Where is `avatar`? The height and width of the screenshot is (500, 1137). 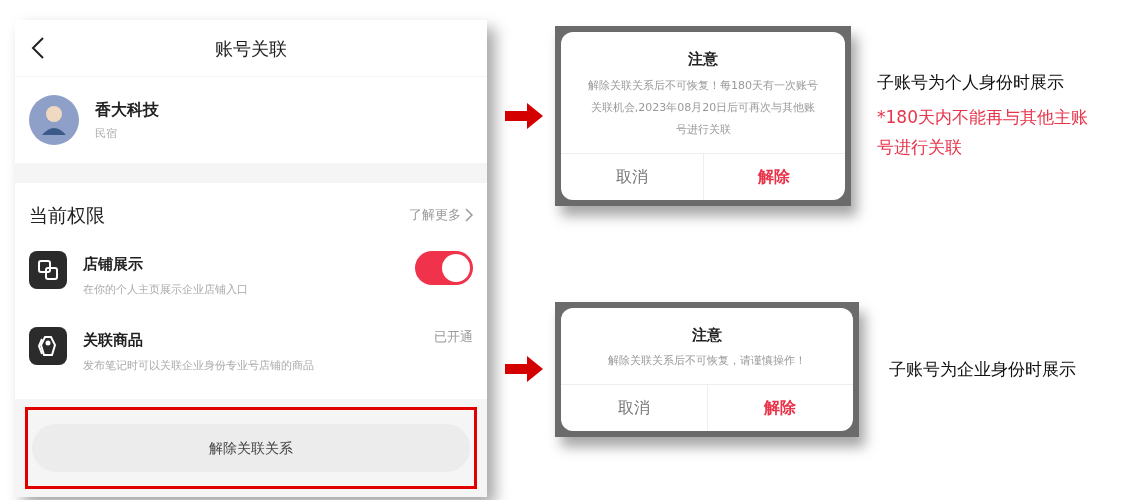 avatar is located at coordinates (54, 120).